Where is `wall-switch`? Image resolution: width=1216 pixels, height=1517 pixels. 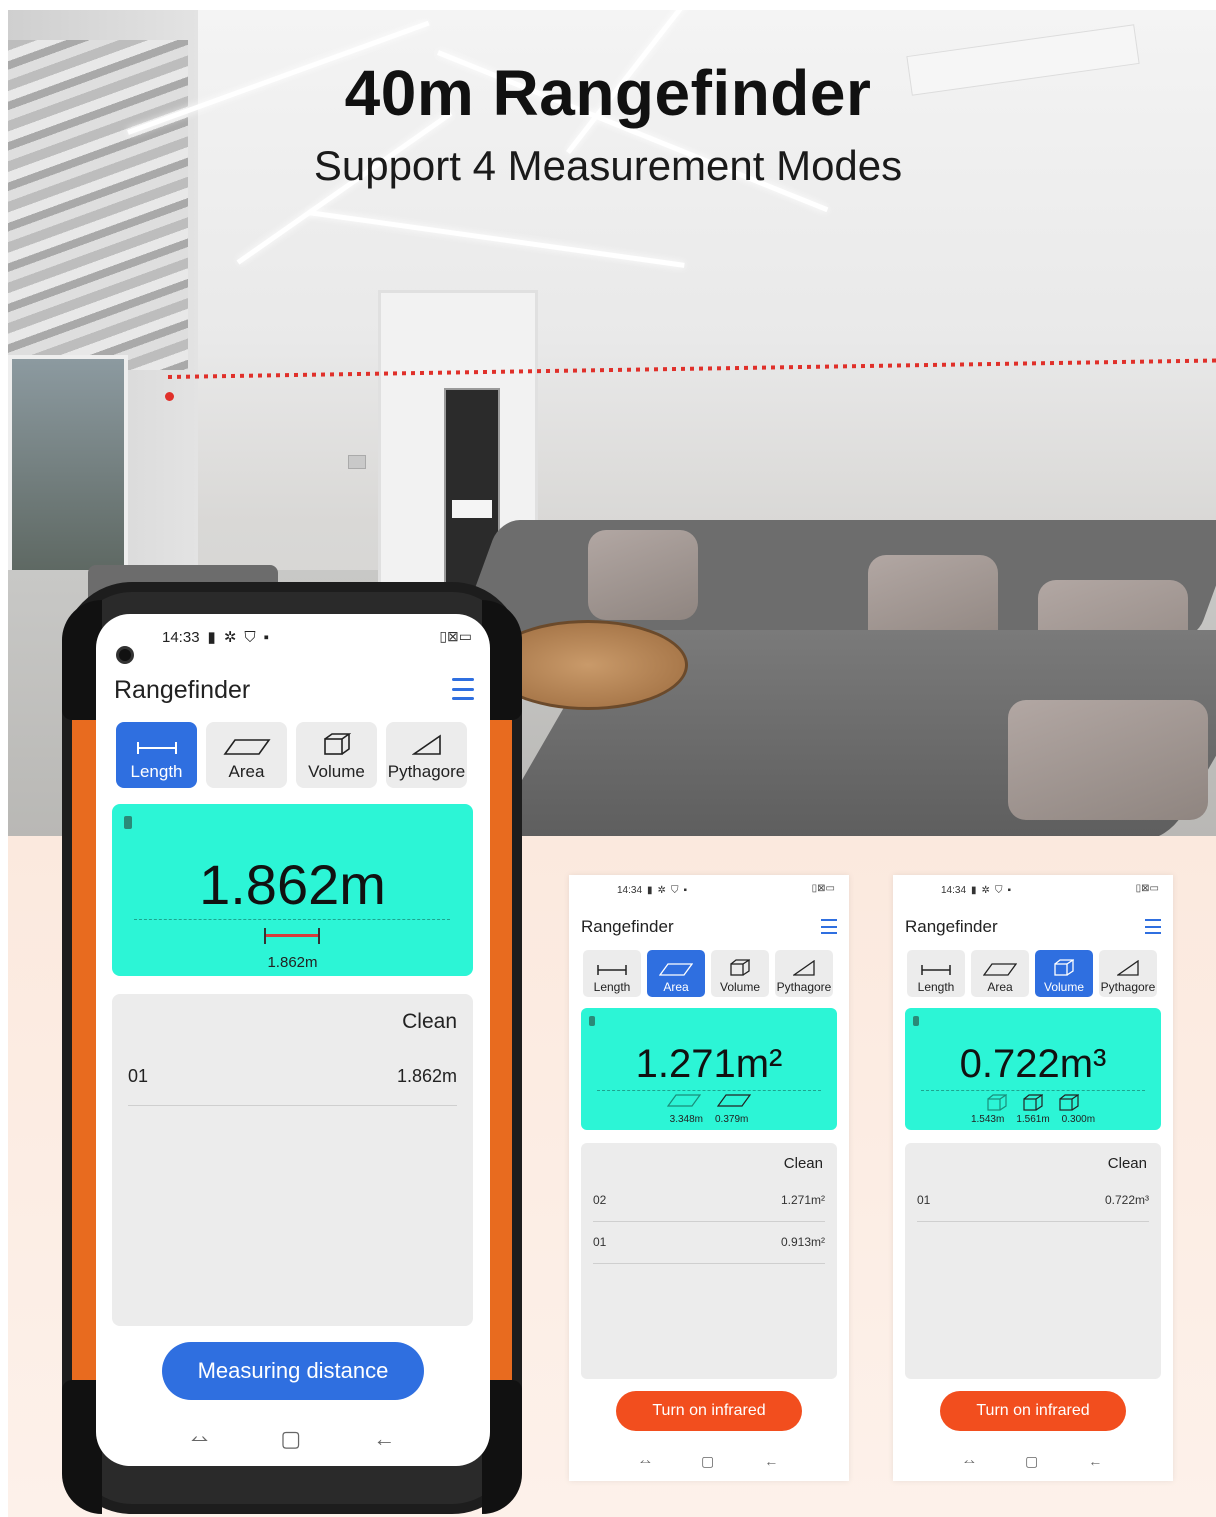 wall-switch is located at coordinates (357, 462).